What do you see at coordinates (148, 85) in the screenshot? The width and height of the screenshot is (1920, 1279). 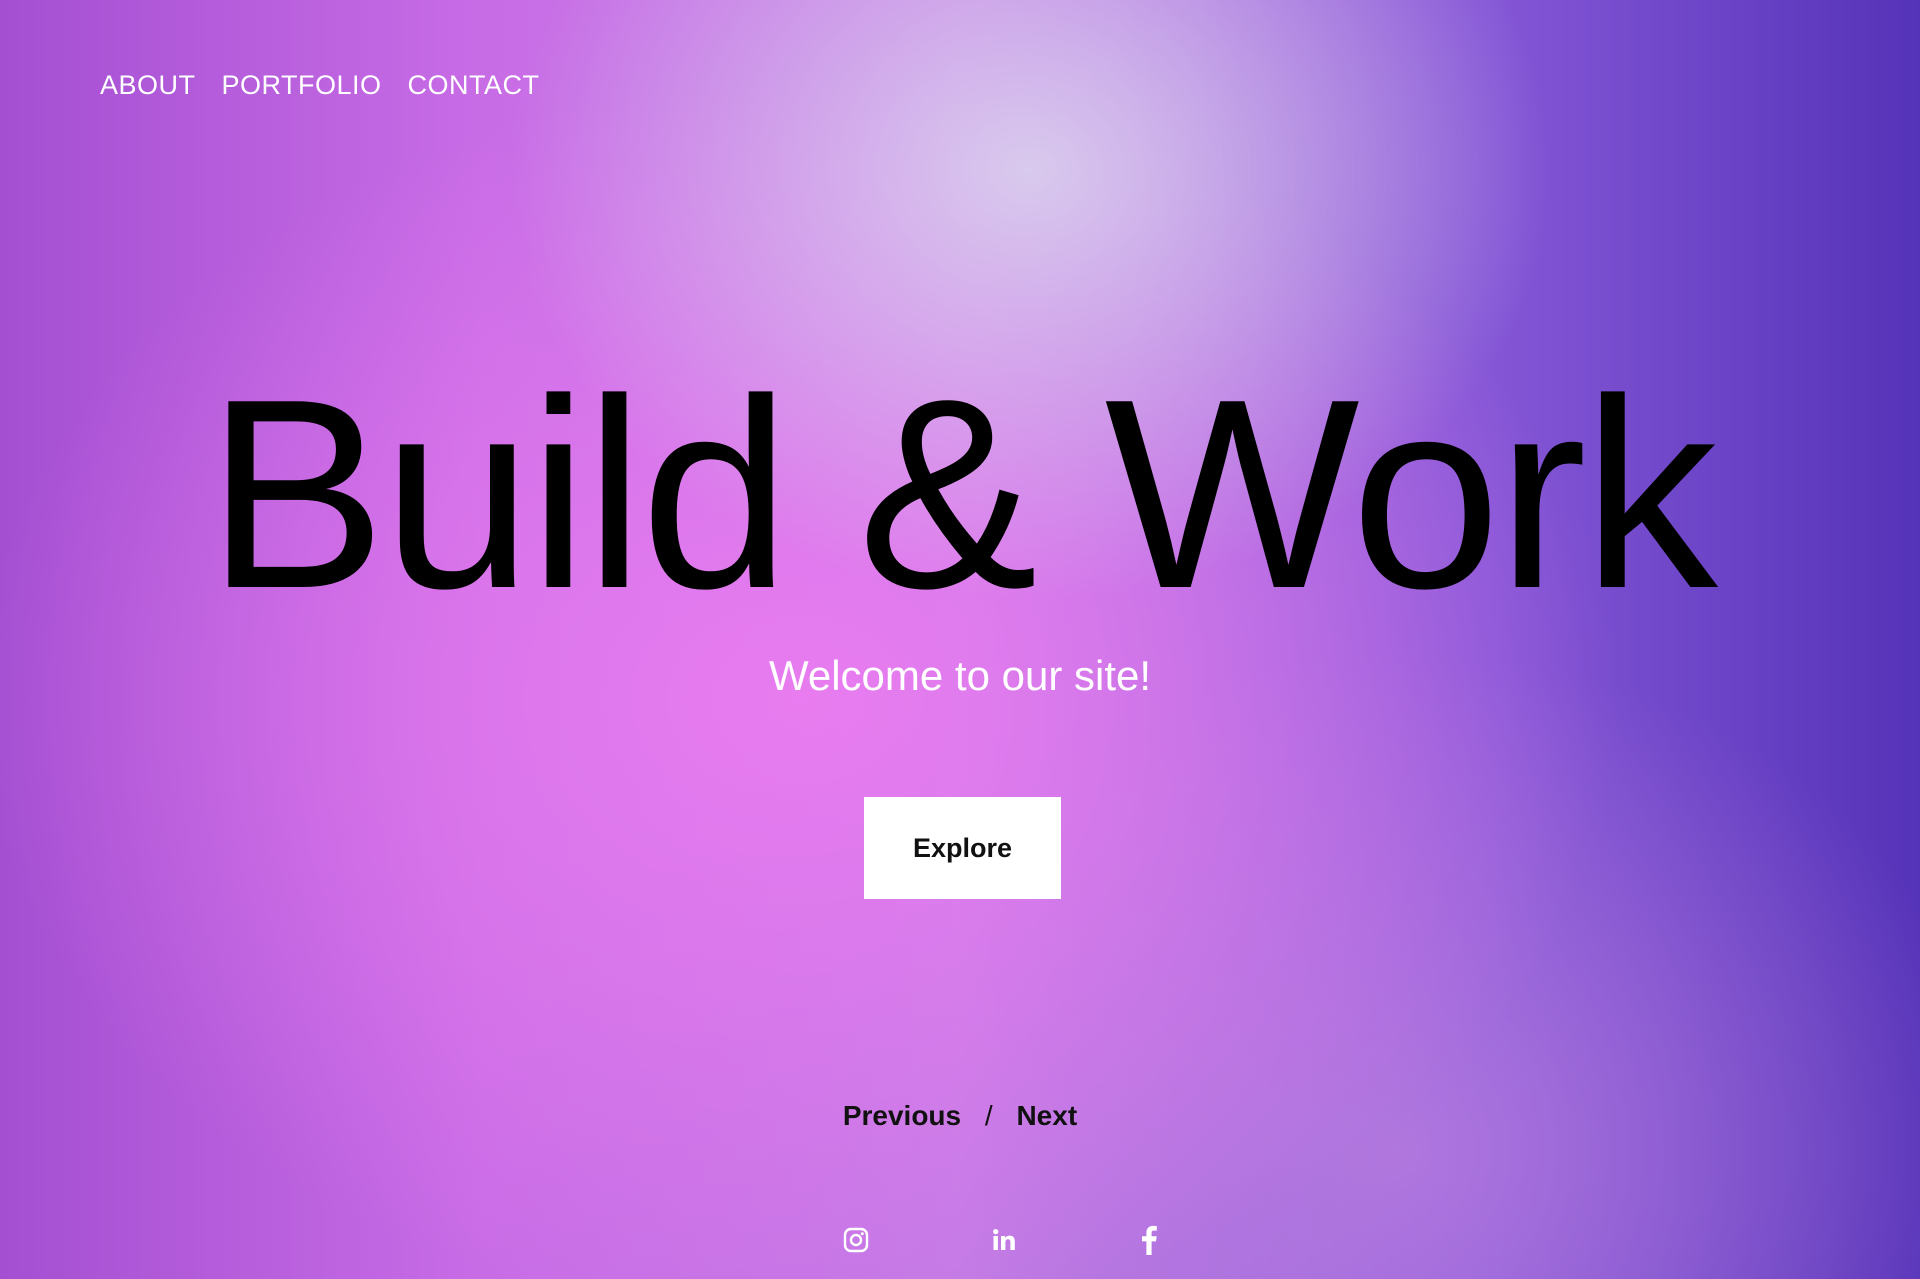 I see `nav-item-about: ABOUT` at bounding box center [148, 85].